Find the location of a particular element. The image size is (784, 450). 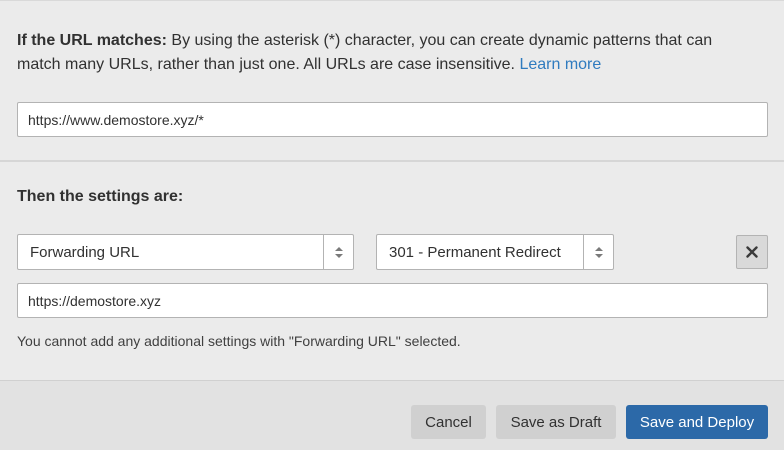

close-icon is located at coordinates (752, 252).